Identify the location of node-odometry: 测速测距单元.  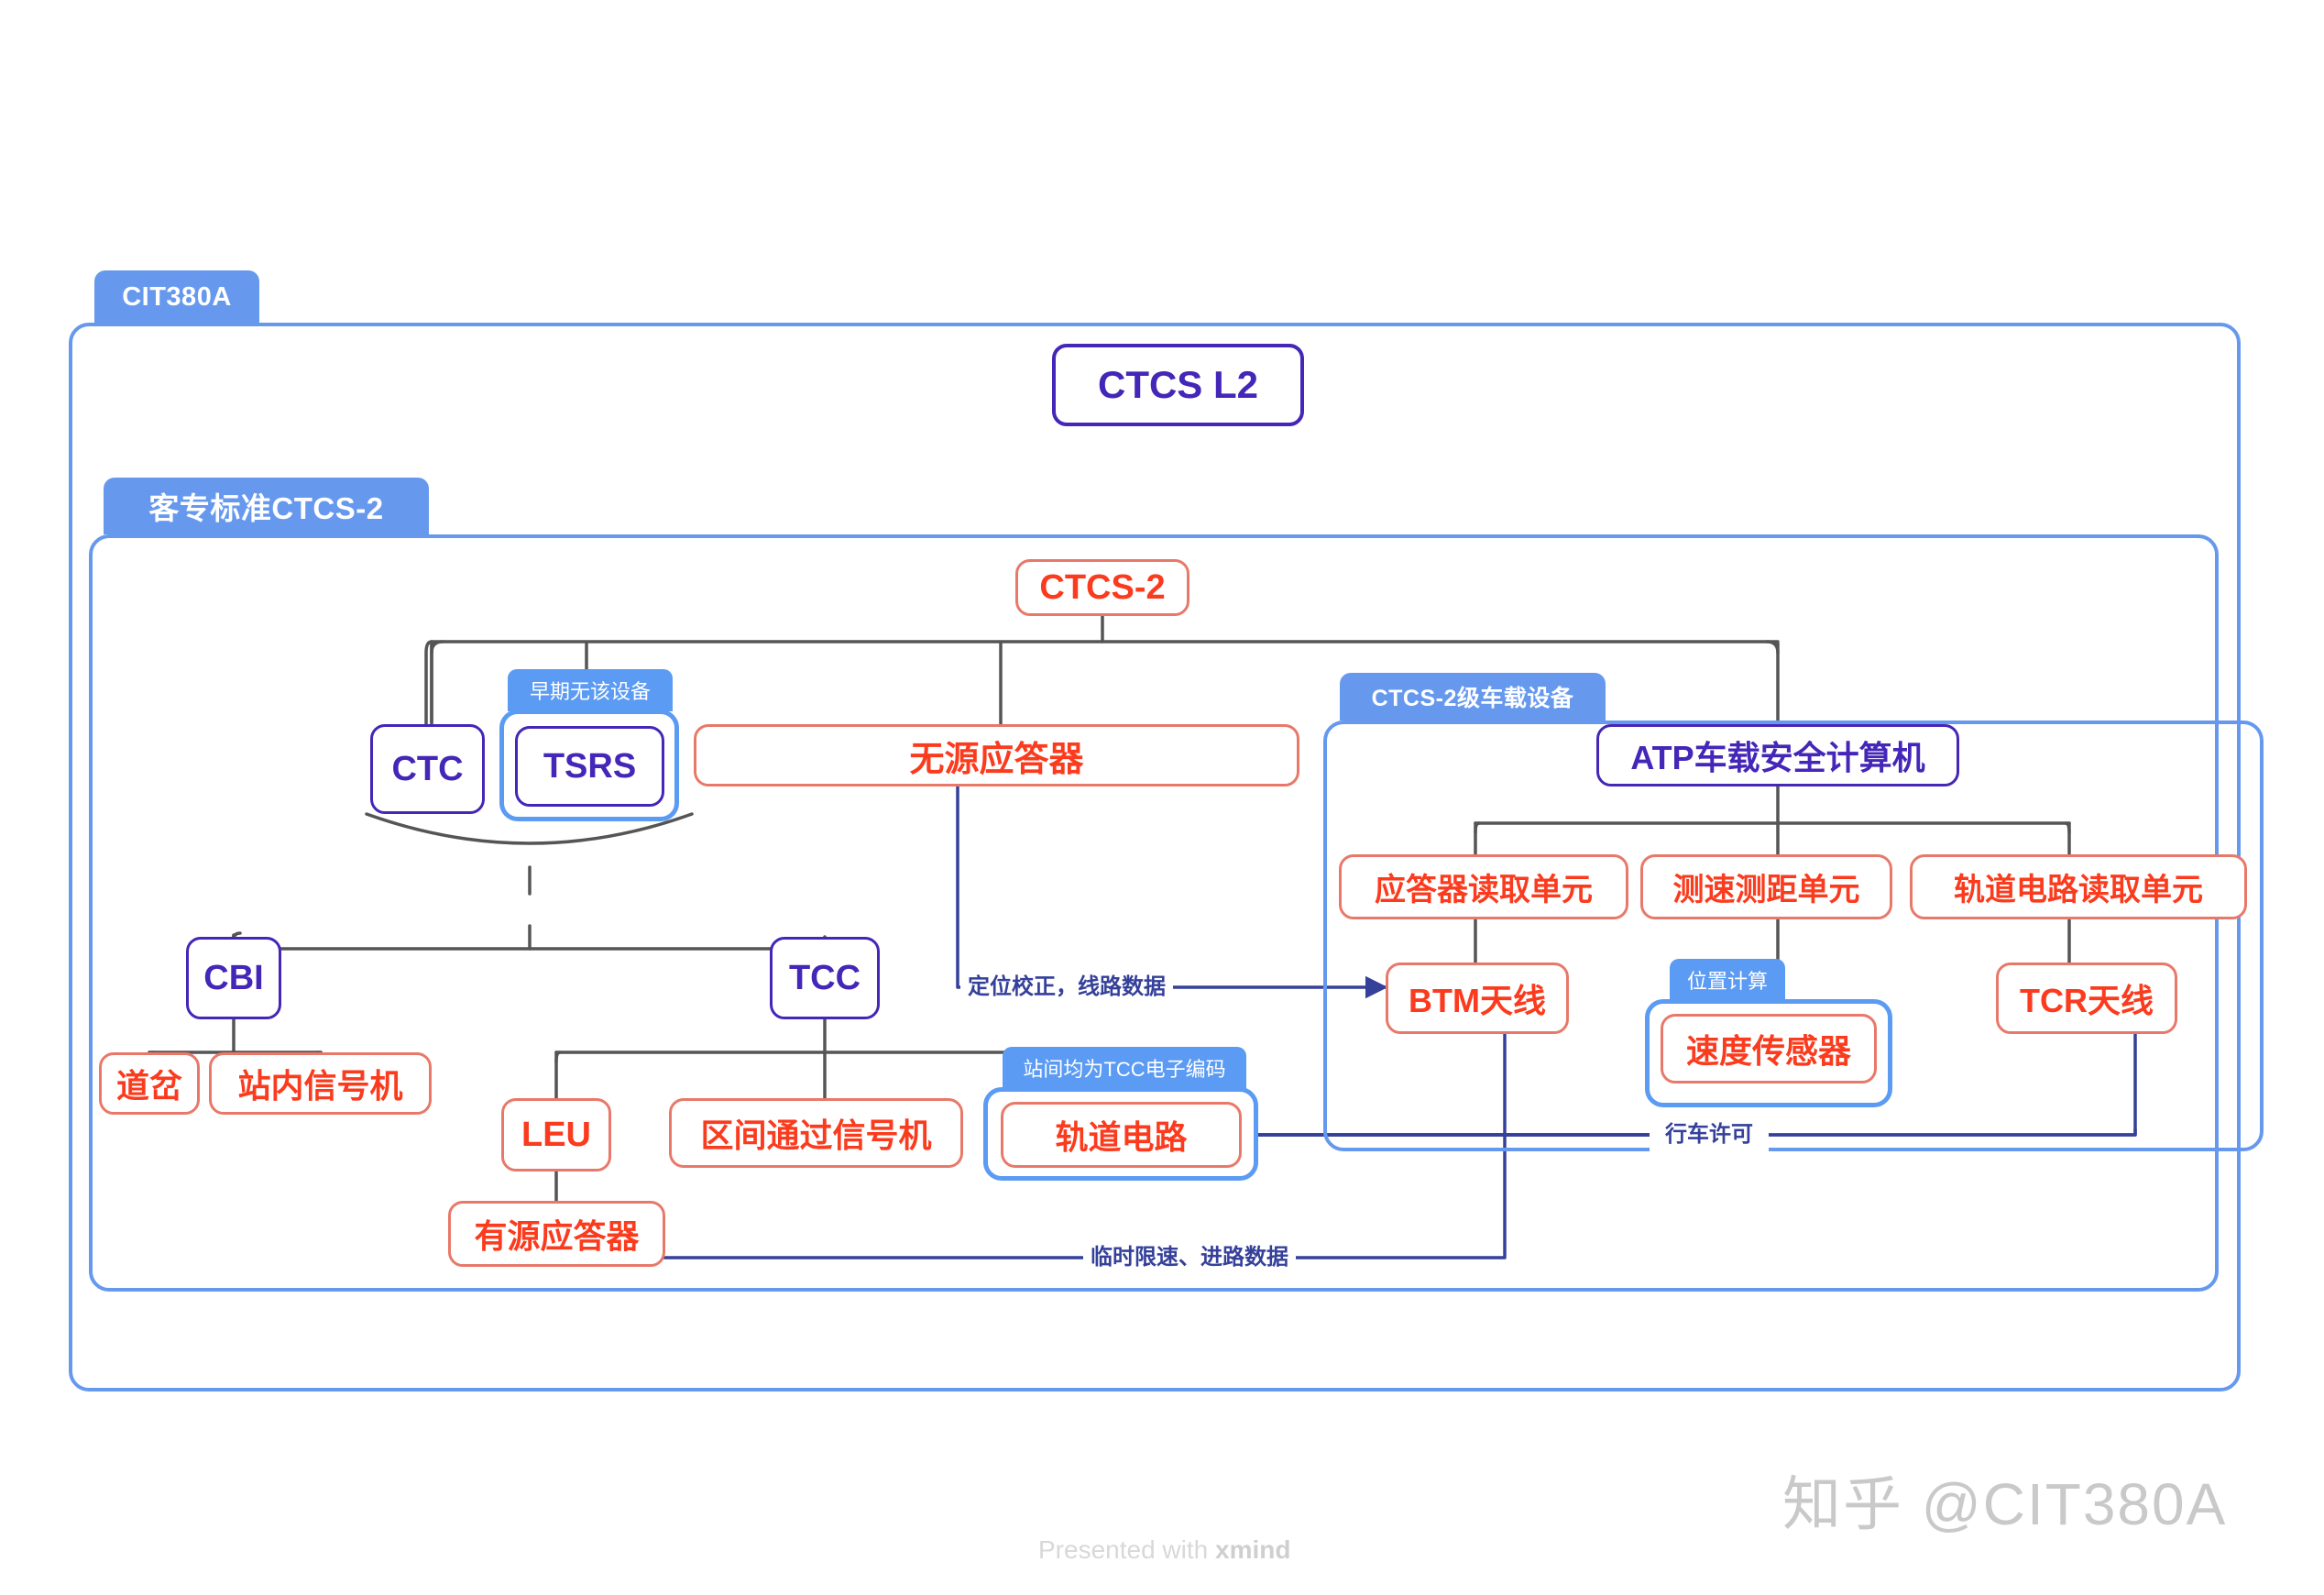
(1766, 886).